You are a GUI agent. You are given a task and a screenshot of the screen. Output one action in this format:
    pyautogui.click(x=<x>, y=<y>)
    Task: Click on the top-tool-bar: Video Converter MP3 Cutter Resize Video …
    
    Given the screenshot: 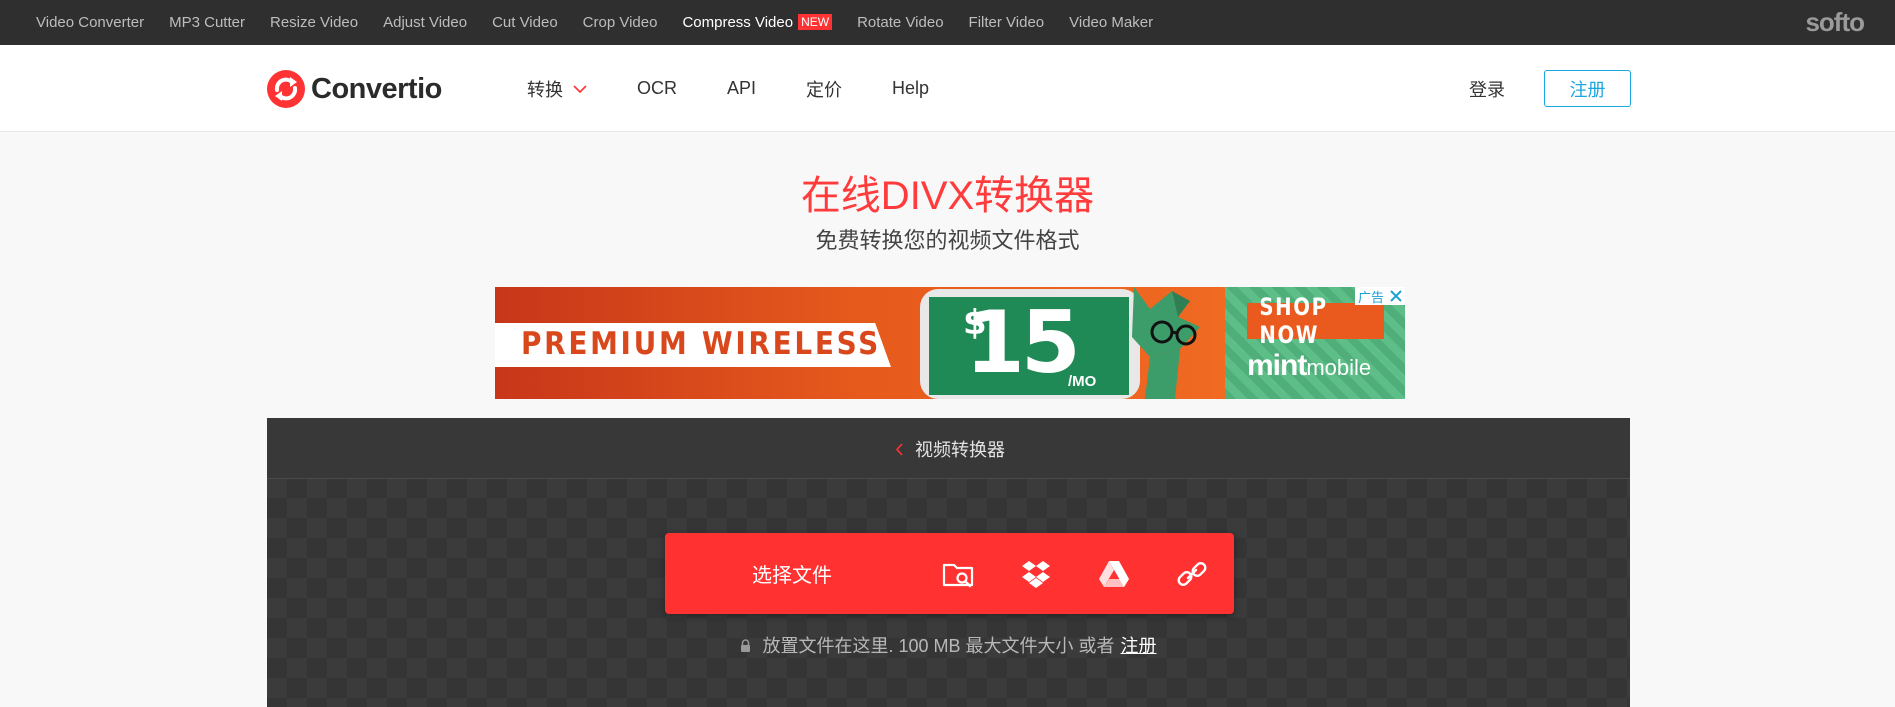 What is the action you would take?
    pyautogui.click(x=947, y=22)
    